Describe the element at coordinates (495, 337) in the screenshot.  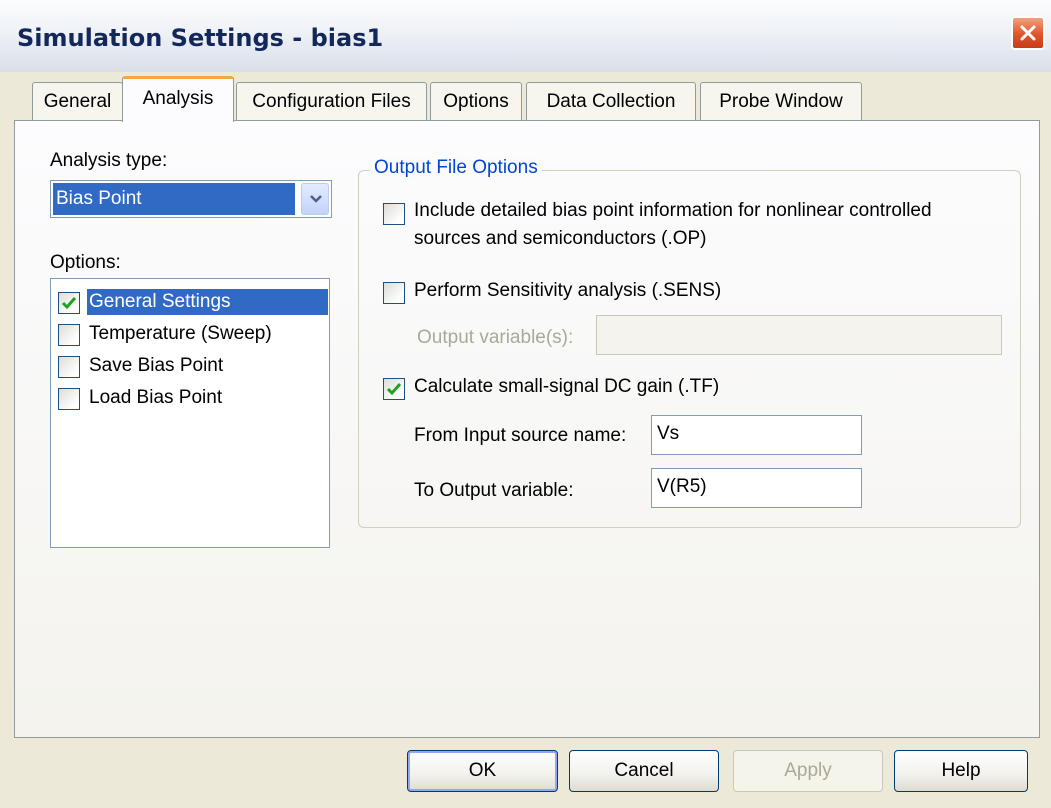
I see `output-variables-label: Output variable(s):` at that location.